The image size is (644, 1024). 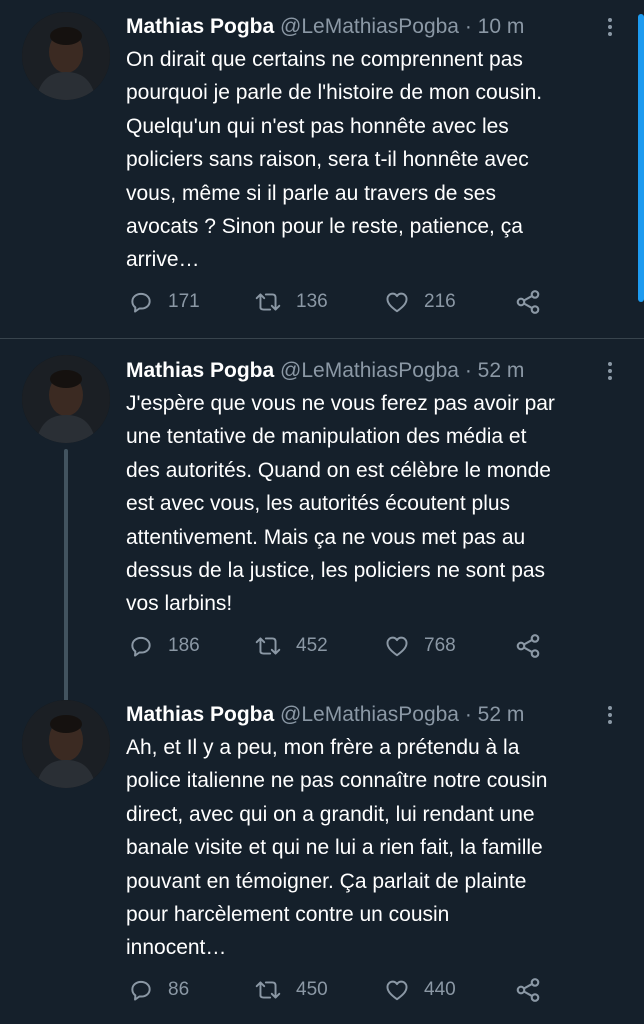 I want to click on tweet-actions: 171 136 216, so click(x=376, y=302).